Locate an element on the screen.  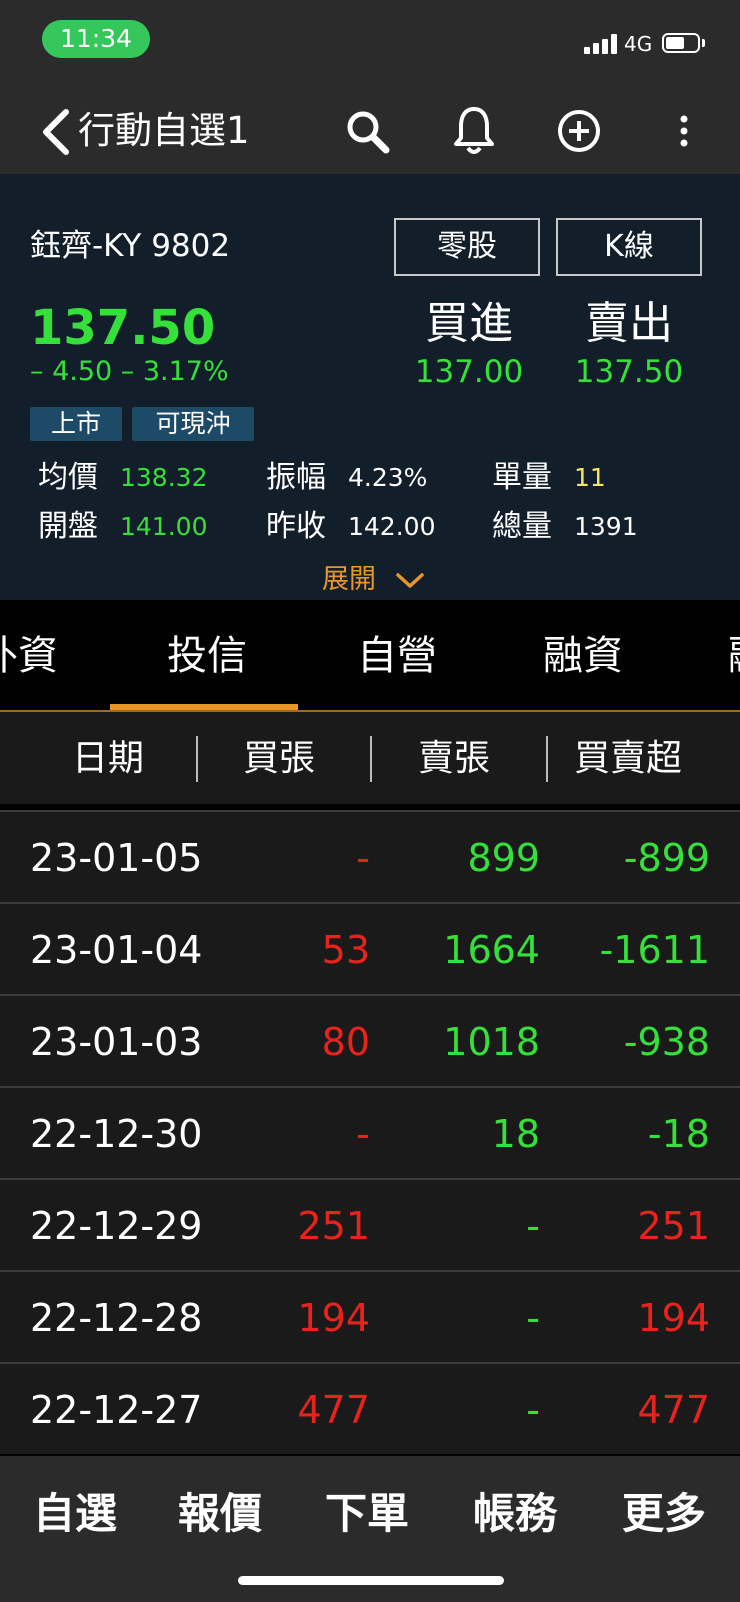
cell-net: -899 is located at coordinates (666, 858).